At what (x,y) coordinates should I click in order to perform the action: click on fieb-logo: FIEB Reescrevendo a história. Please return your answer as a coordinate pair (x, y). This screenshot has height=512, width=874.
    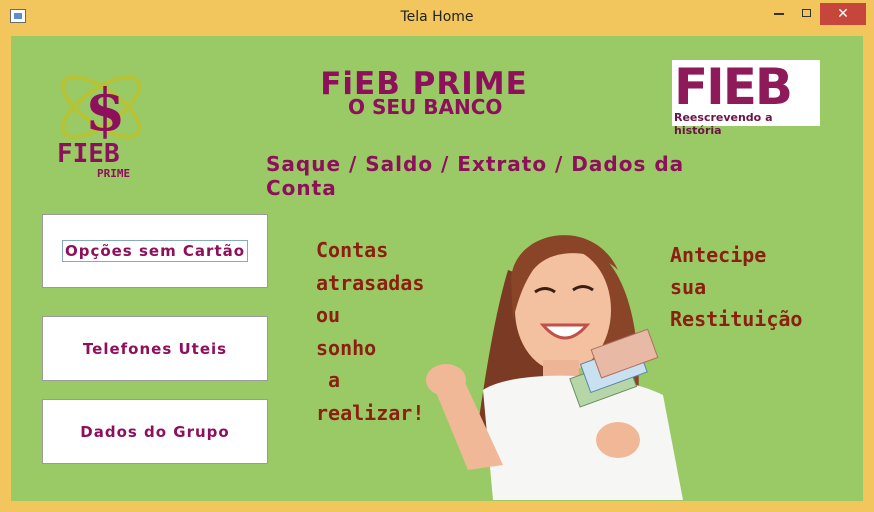
    Looking at the image, I should click on (746, 97).